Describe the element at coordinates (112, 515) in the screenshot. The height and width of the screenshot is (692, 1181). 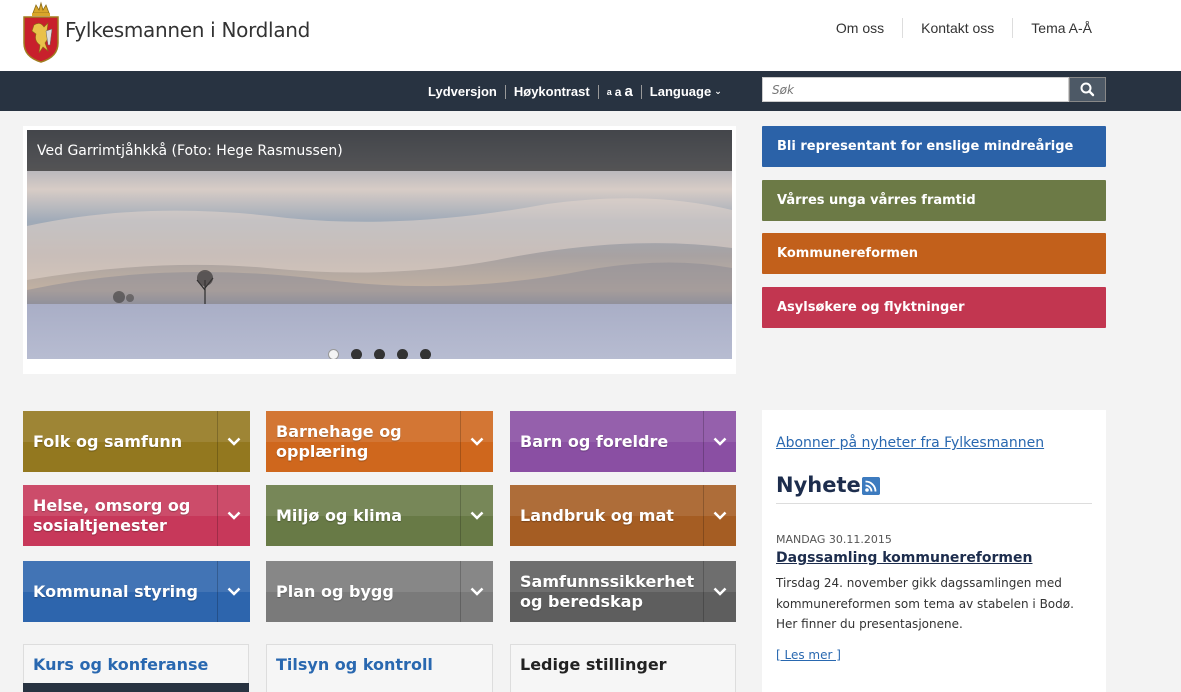
I see `topic-tile-label: Helse, omsorg og sosialtjenester` at that location.